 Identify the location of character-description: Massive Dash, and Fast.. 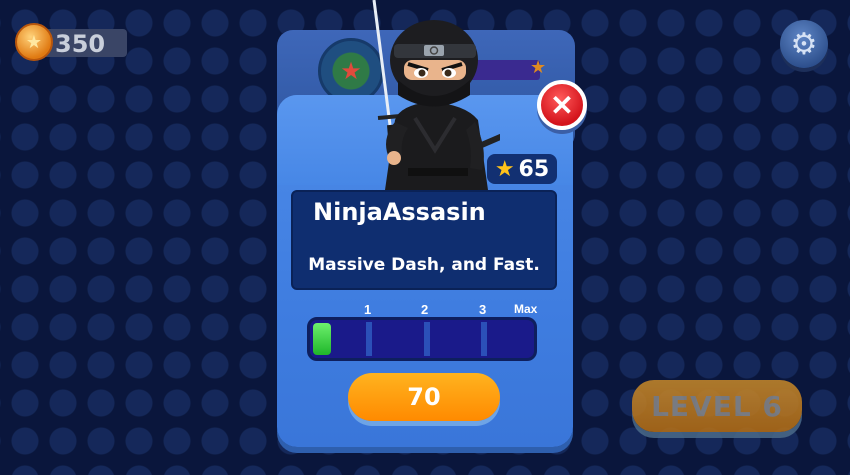
(424, 265).